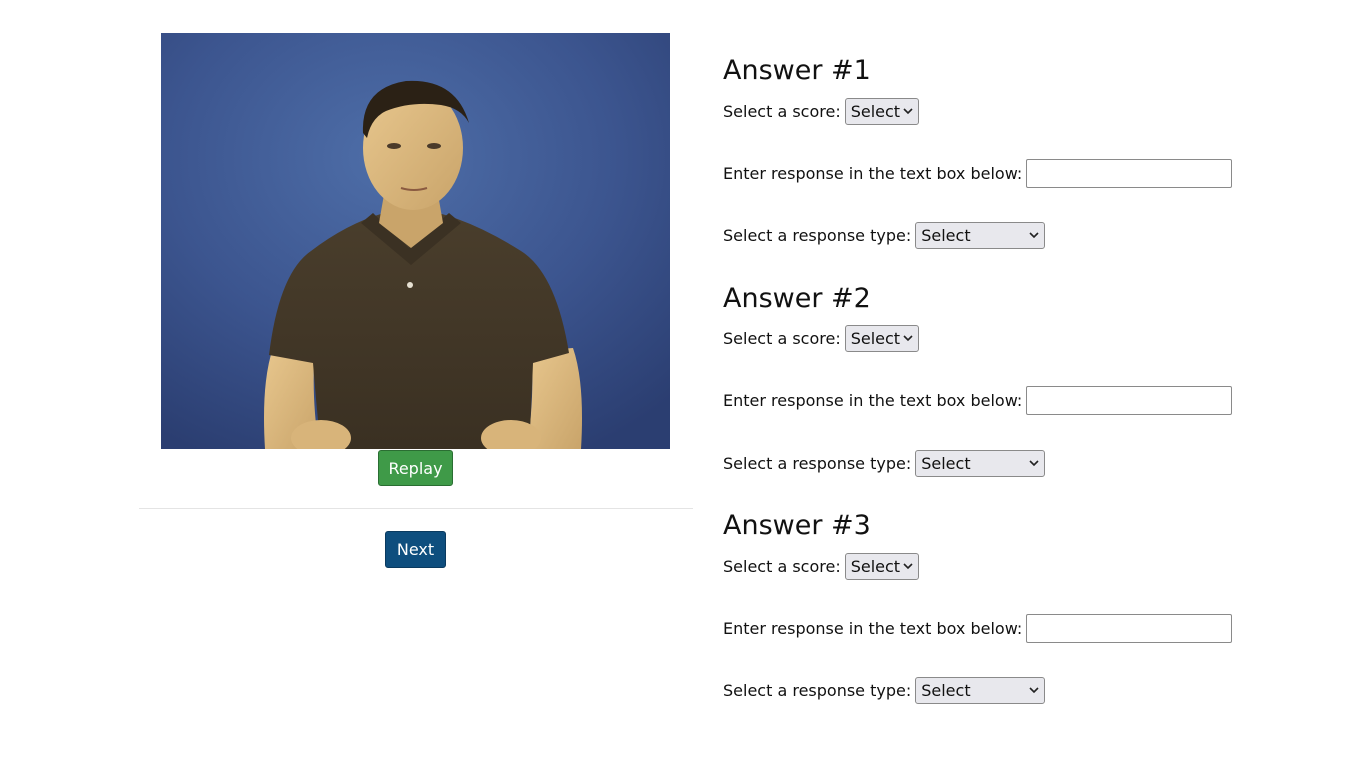 Image resolution: width=1354 pixels, height=779 pixels. I want to click on answer-heading: Answer #2, so click(797, 298).